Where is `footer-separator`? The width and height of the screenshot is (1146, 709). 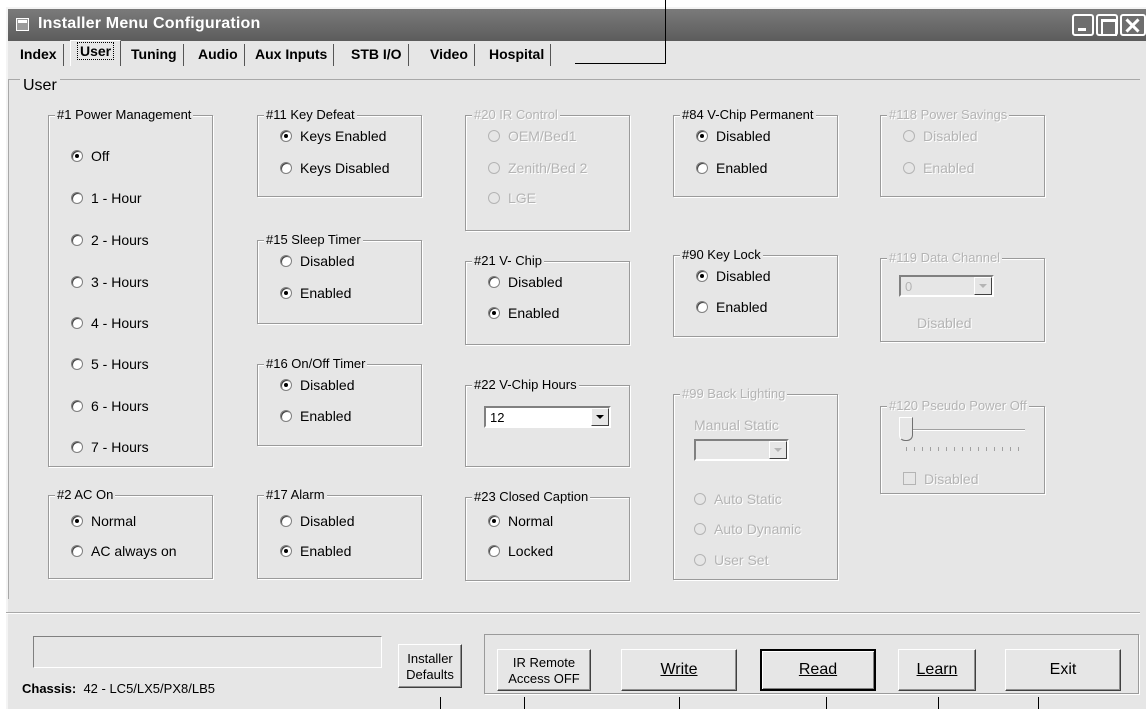 footer-separator is located at coordinates (573, 613).